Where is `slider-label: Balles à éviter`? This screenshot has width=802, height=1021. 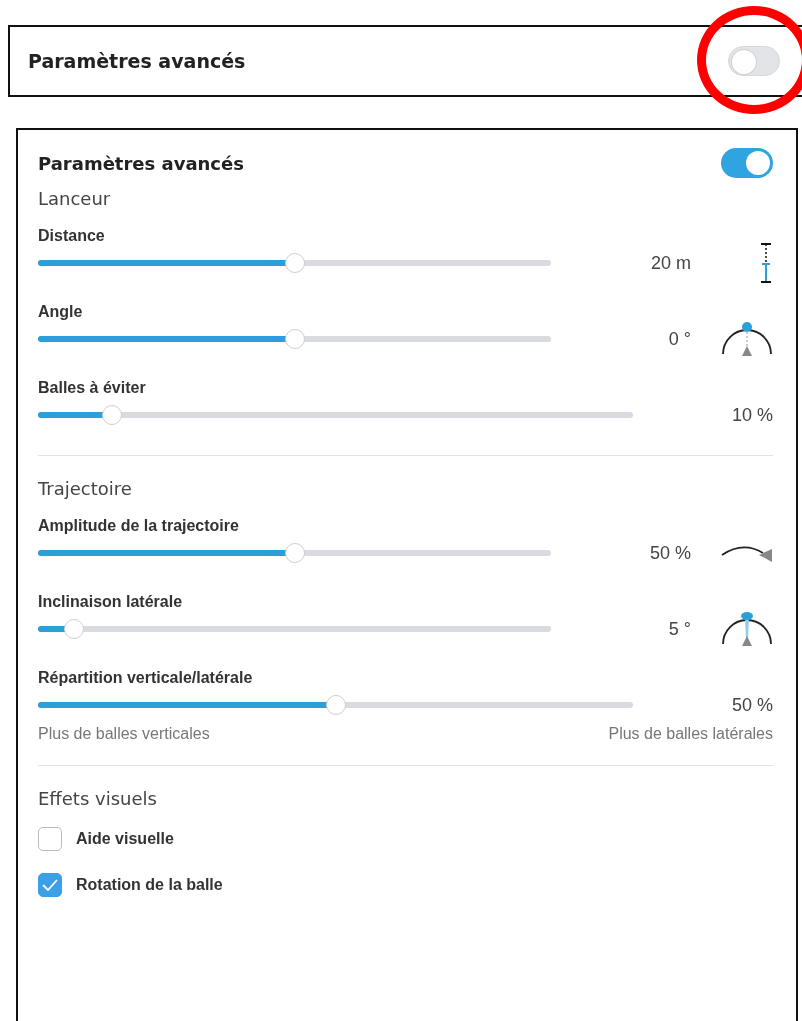 slider-label: Balles à éviter is located at coordinates (92, 388).